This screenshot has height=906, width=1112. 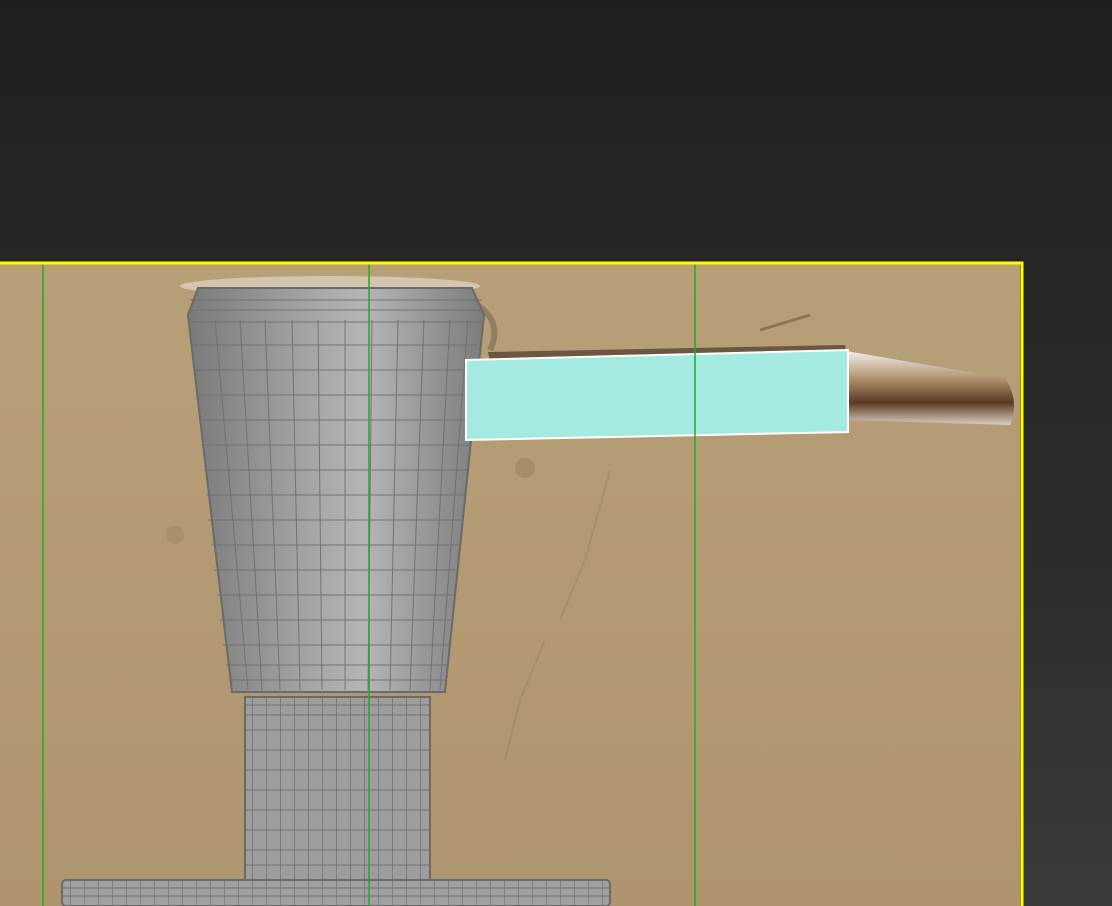 I want to click on dispenser-cup-mesh, so click(x=336, y=490).